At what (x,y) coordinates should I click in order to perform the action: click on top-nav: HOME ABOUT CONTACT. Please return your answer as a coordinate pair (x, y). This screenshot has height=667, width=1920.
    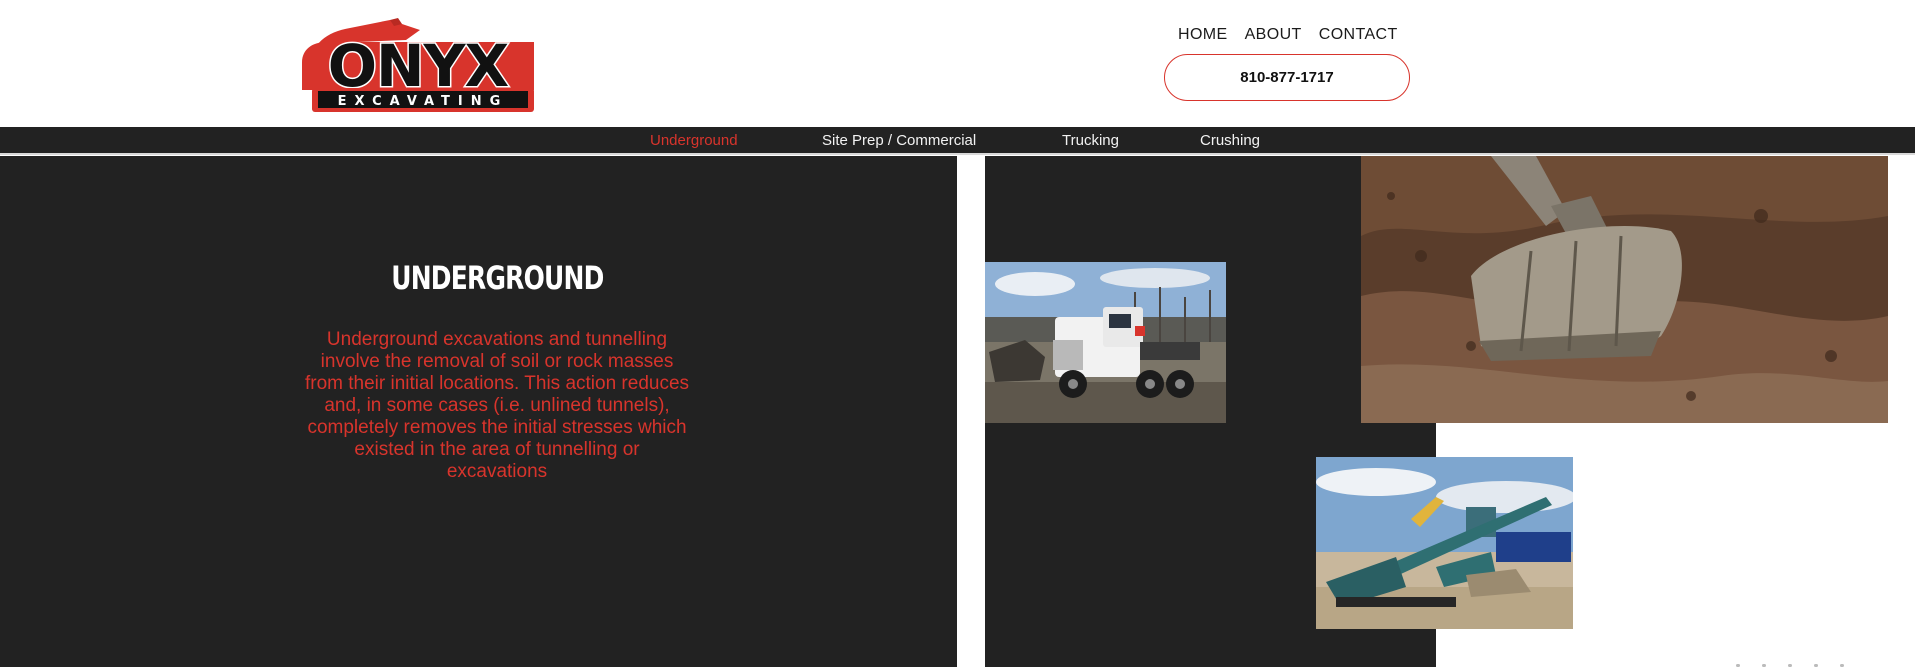
    Looking at the image, I should click on (1288, 35).